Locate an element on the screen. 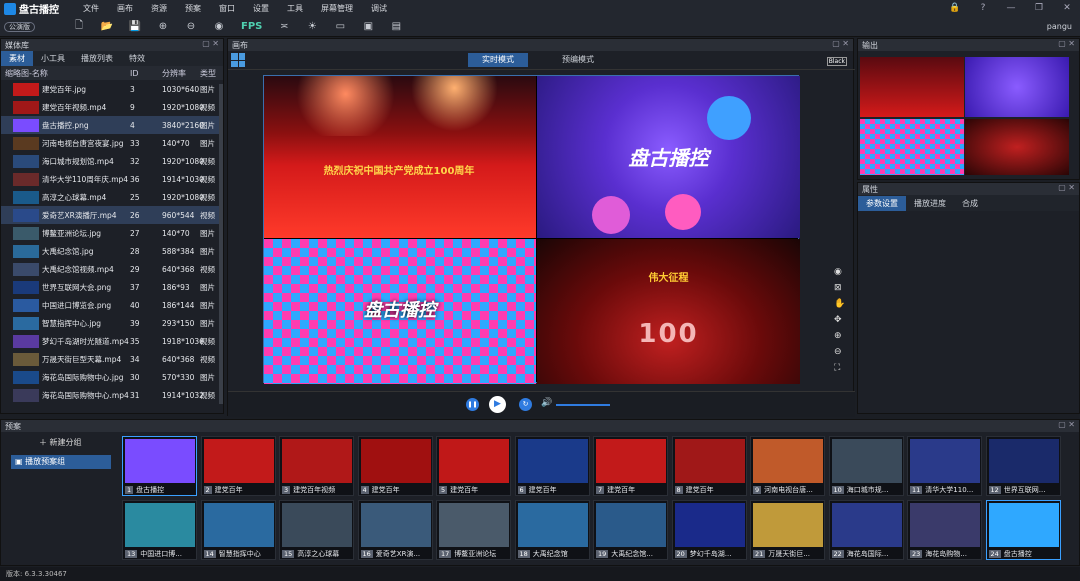 This screenshot has width=1080, height=581. col-resolution: 分辨率 is located at coordinates (181, 73).